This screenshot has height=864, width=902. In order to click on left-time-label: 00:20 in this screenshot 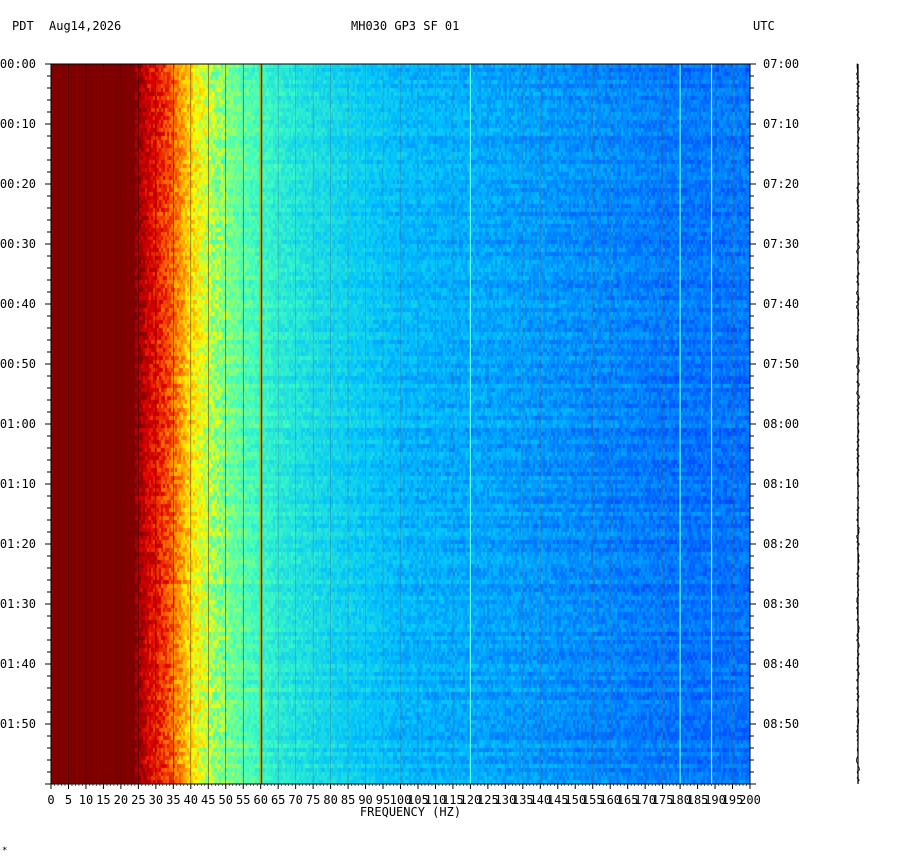, I will do `click(18, 184)`.